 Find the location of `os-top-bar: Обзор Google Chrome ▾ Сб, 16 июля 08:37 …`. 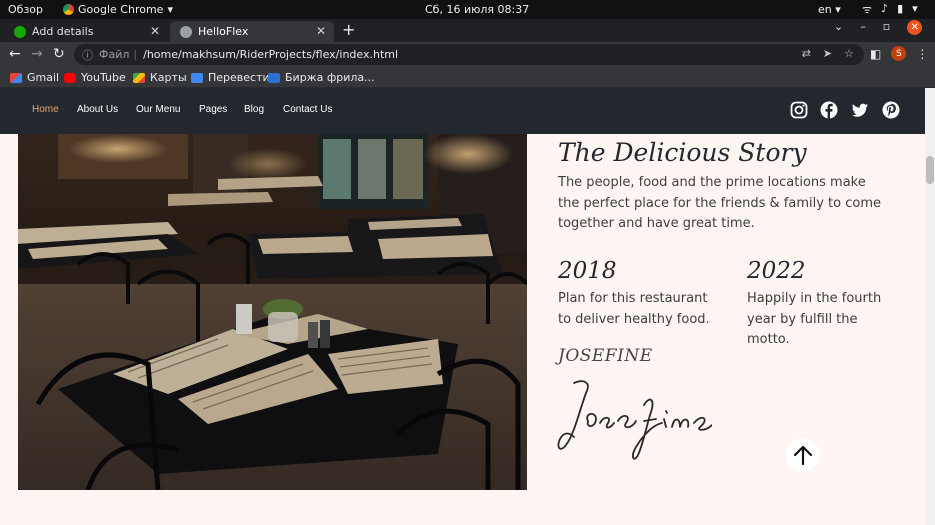

os-top-bar: Обзор Google Chrome ▾ Сб, 16 июля 08:37 … is located at coordinates (467, 9).